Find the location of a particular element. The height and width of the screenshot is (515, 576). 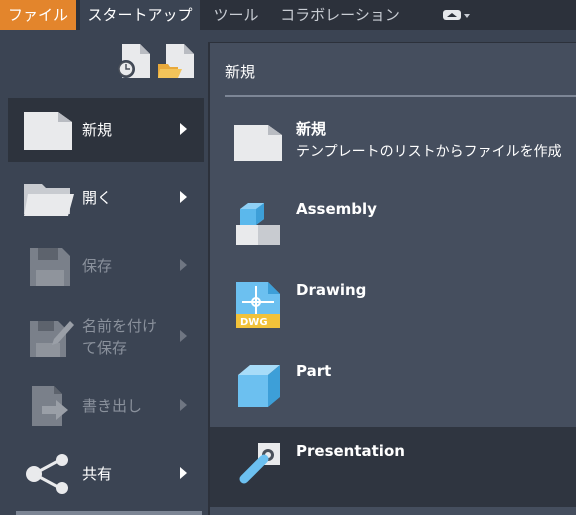

menu-item-label: 書き出し is located at coordinates (112, 406).